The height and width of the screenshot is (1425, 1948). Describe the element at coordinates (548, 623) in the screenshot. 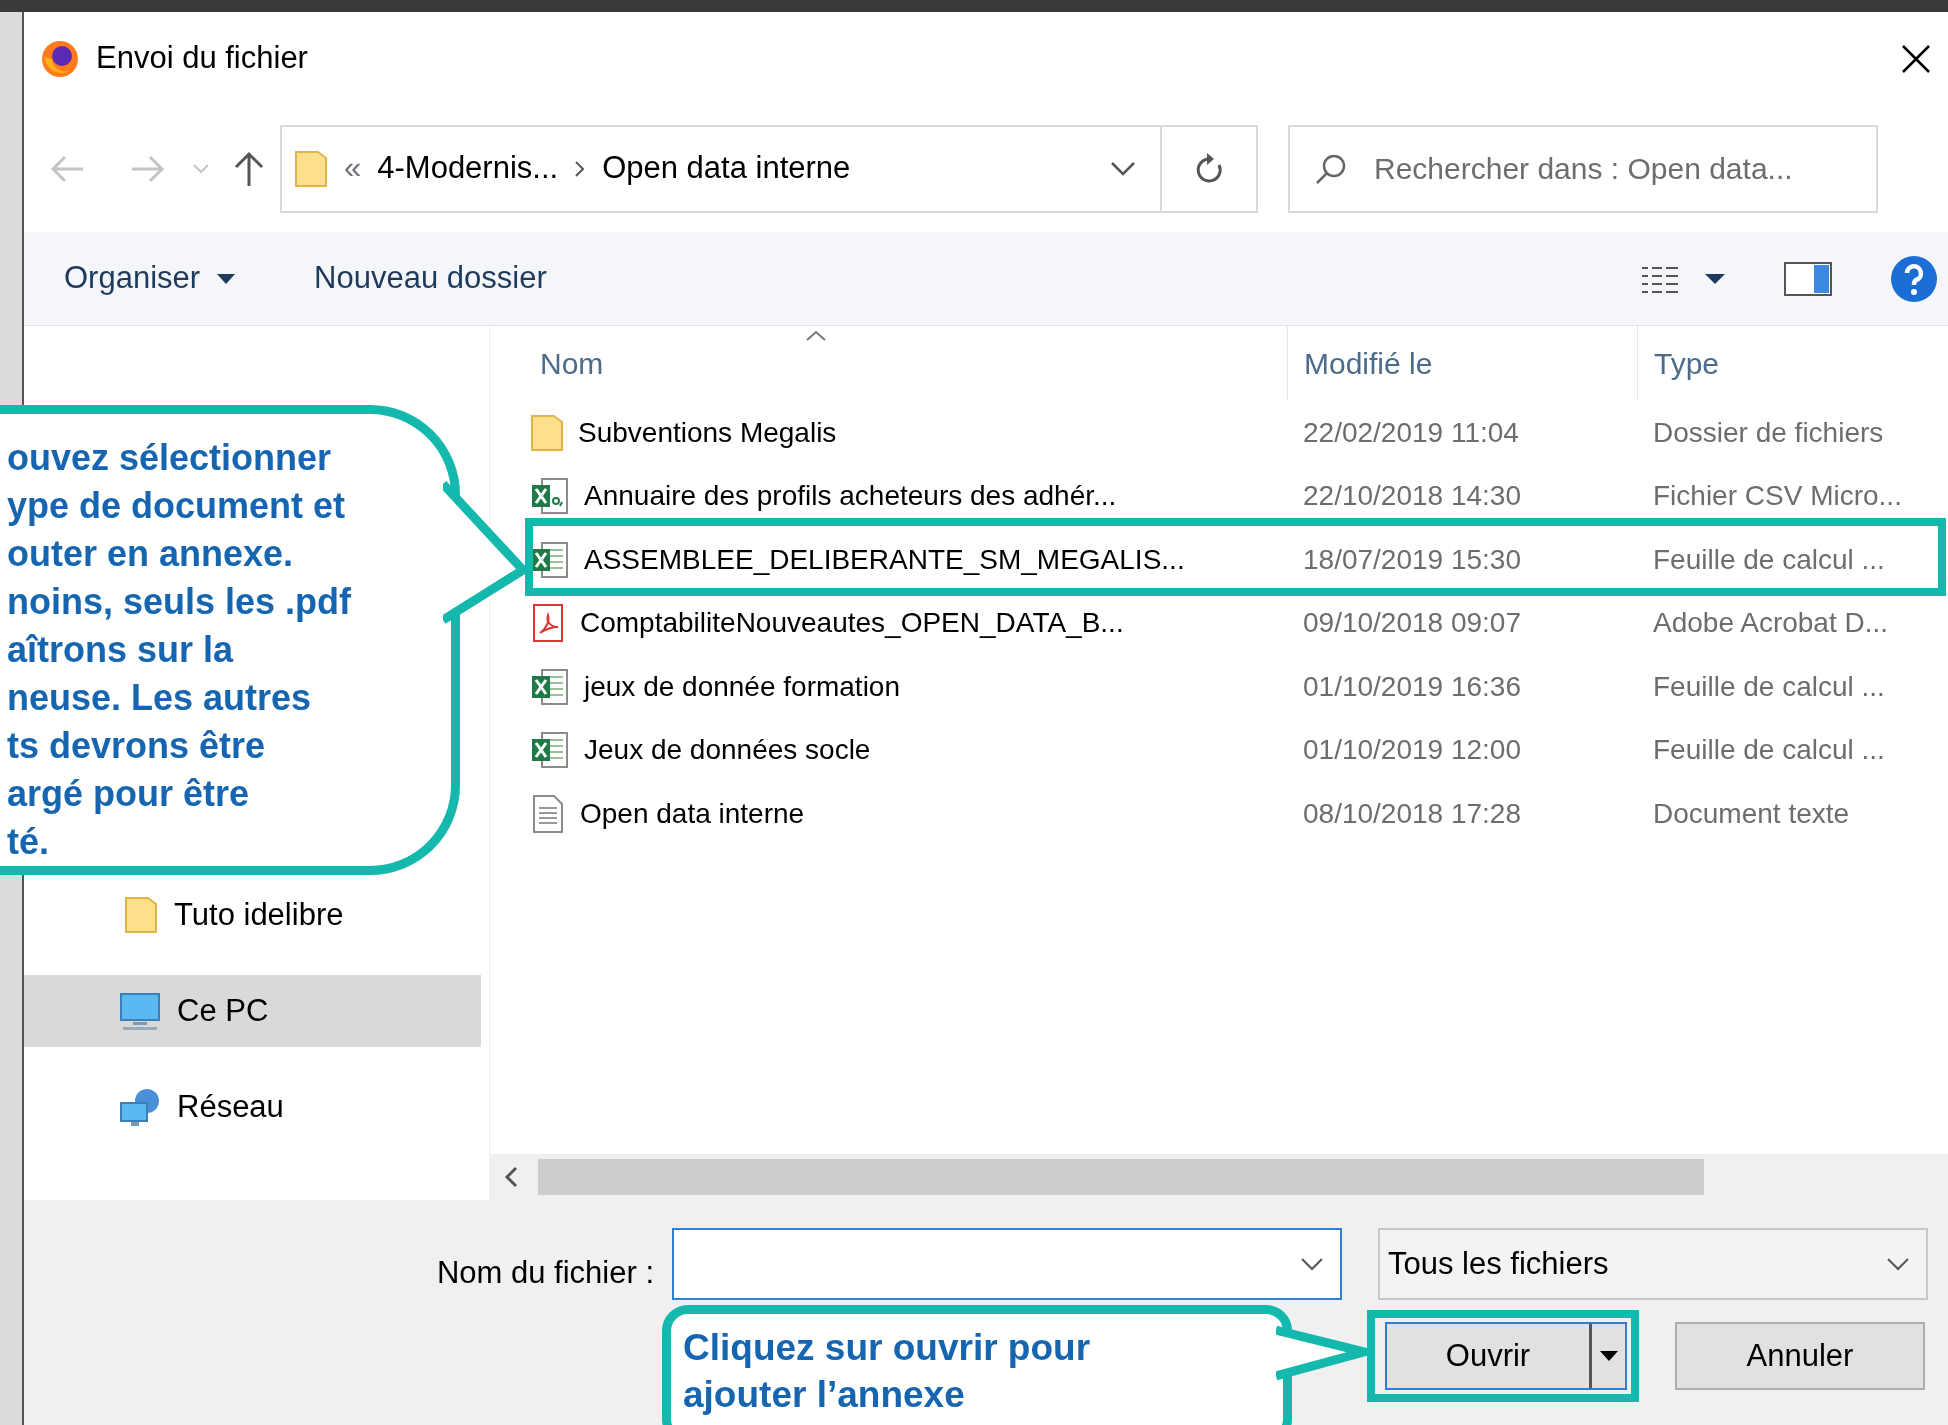

I see `pdf-icon` at that location.